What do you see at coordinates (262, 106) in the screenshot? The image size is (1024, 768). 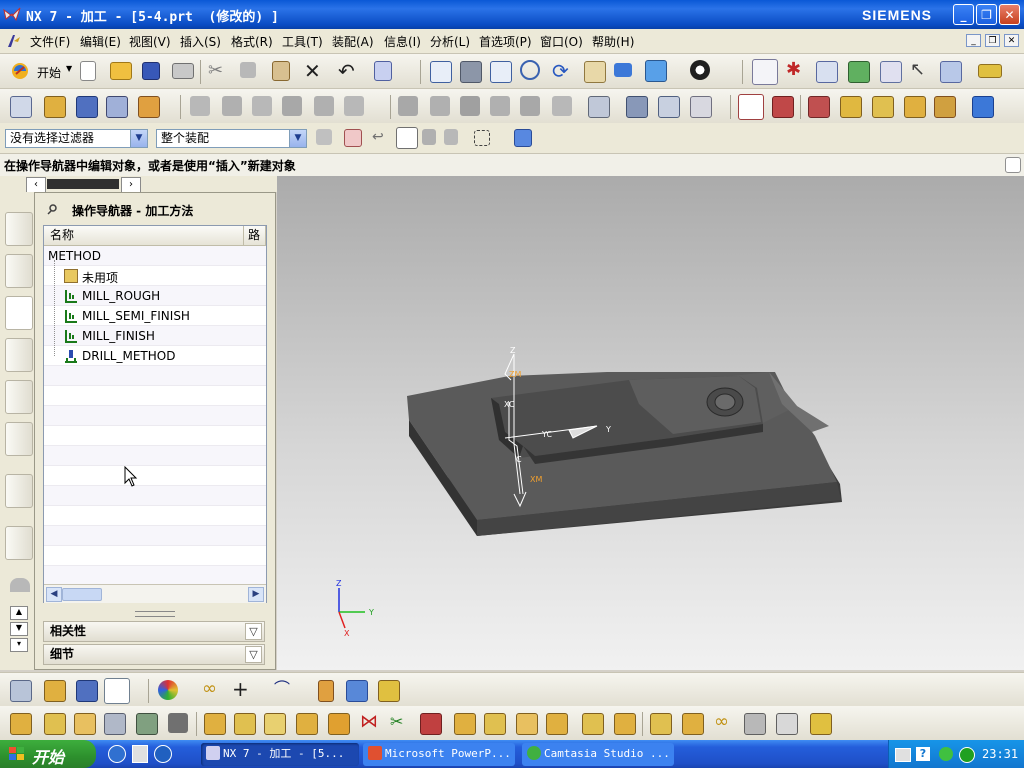 I see `copy-object-icon` at bounding box center [262, 106].